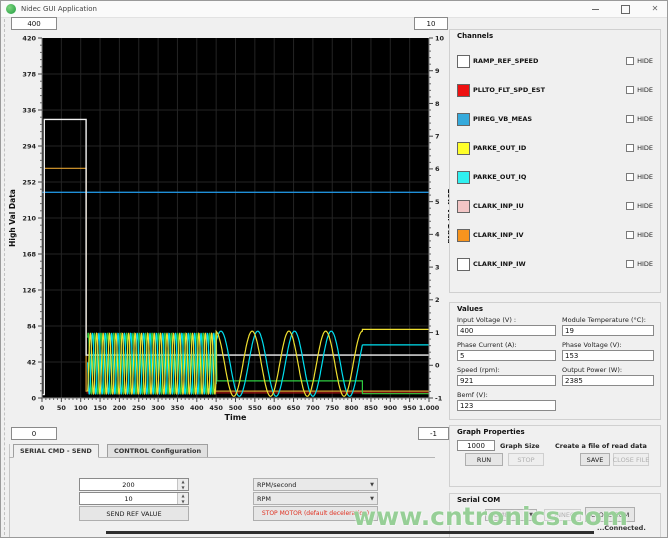  I want to click on channel-row: PARKE_OUT_ID HIDE, so click(555, 148).